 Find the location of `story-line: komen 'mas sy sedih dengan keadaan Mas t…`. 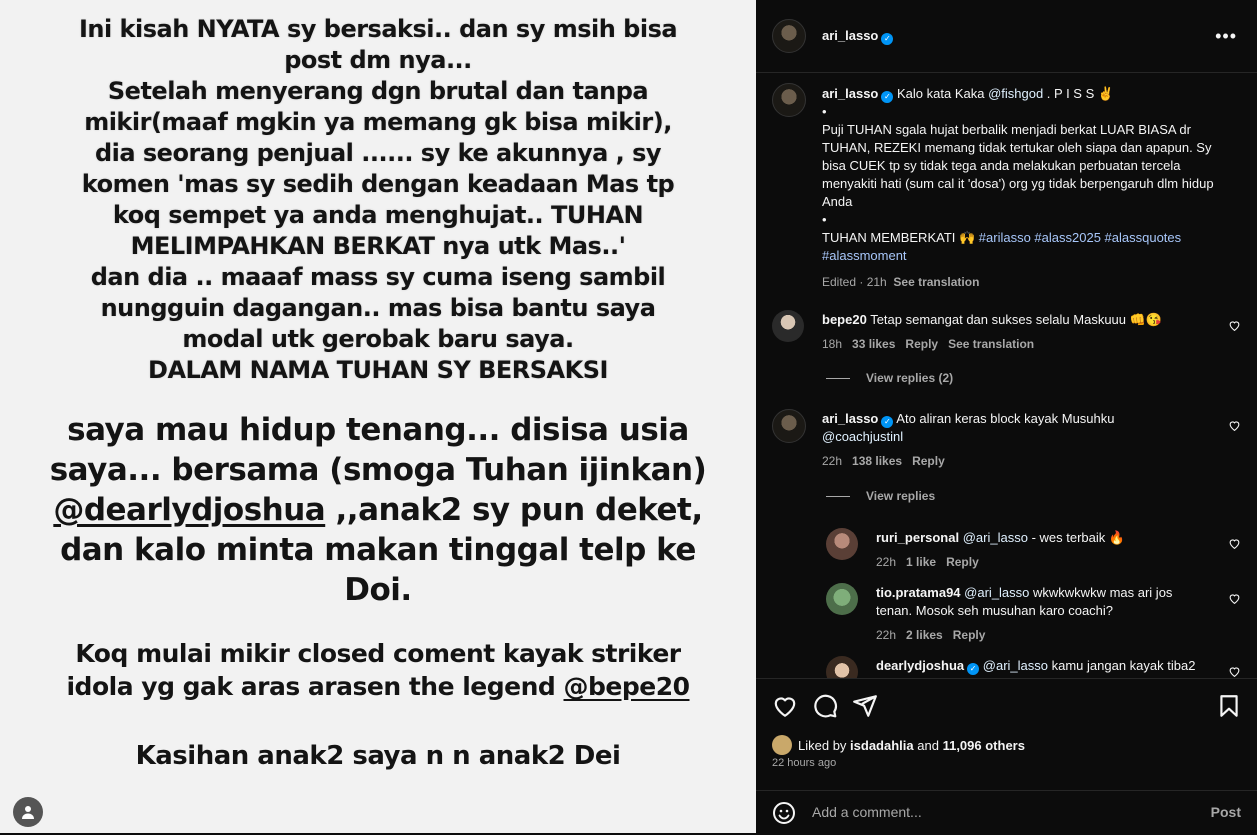

story-line: komen 'mas sy sedih dengan keadaan Mas t… is located at coordinates (378, 184).